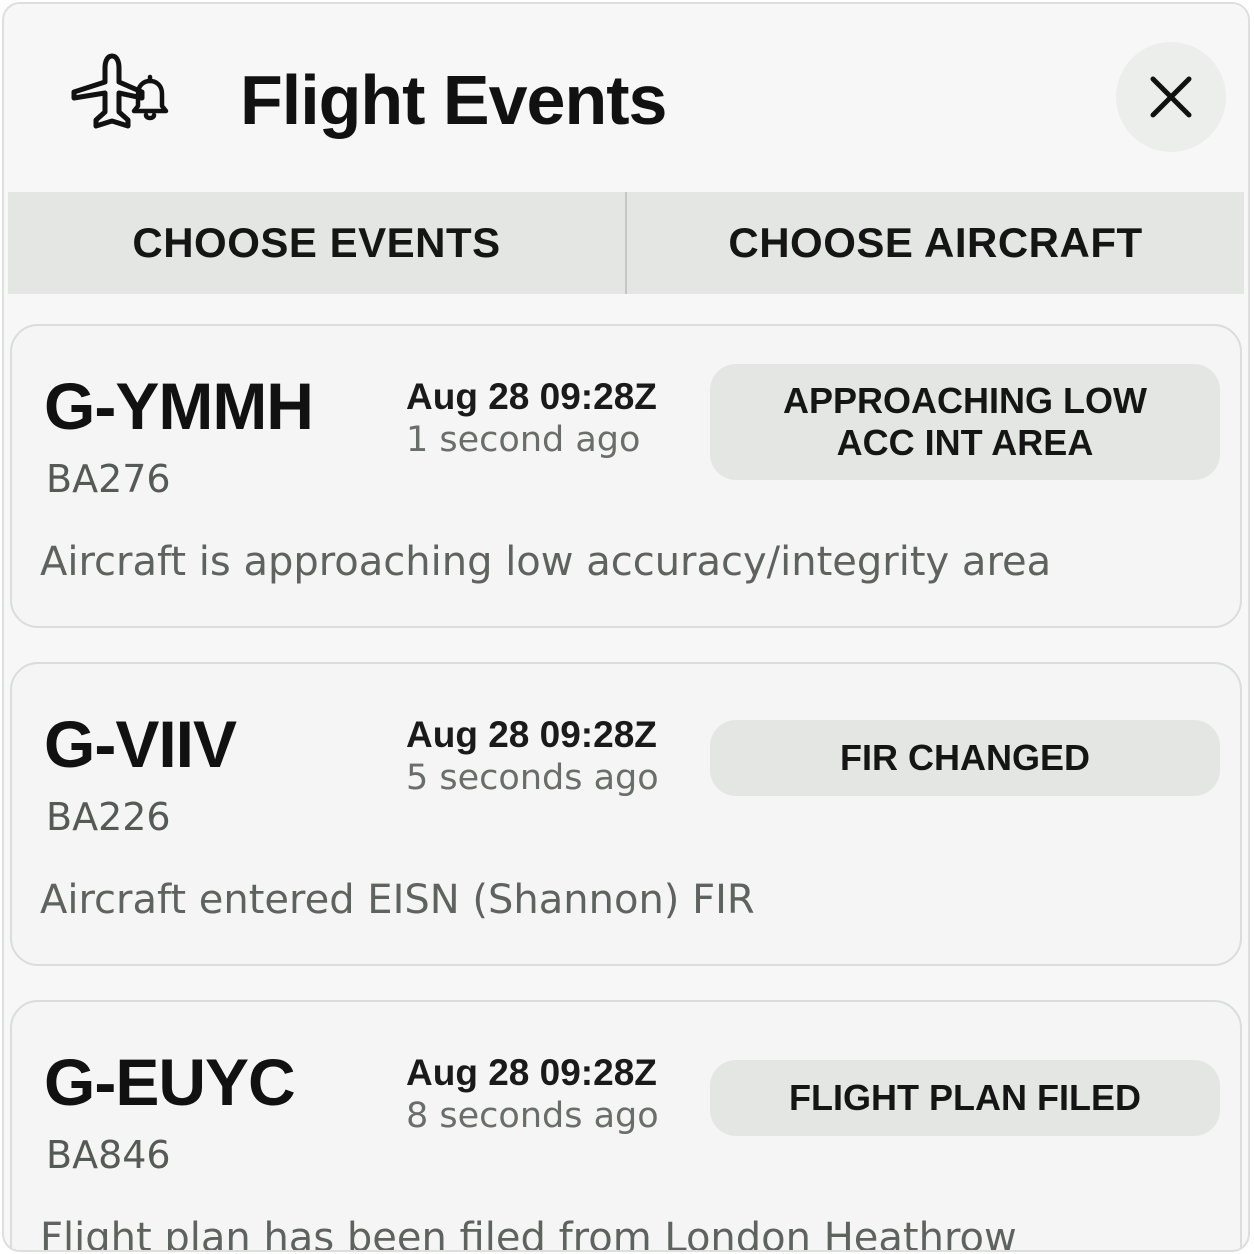 The width and height of the screenshot is (1254, 1254). What do you see at coordinates (532, 1116) in the screenshot?
I see `event-age: 8 seconds ago` at bounding box center [532, 1116].